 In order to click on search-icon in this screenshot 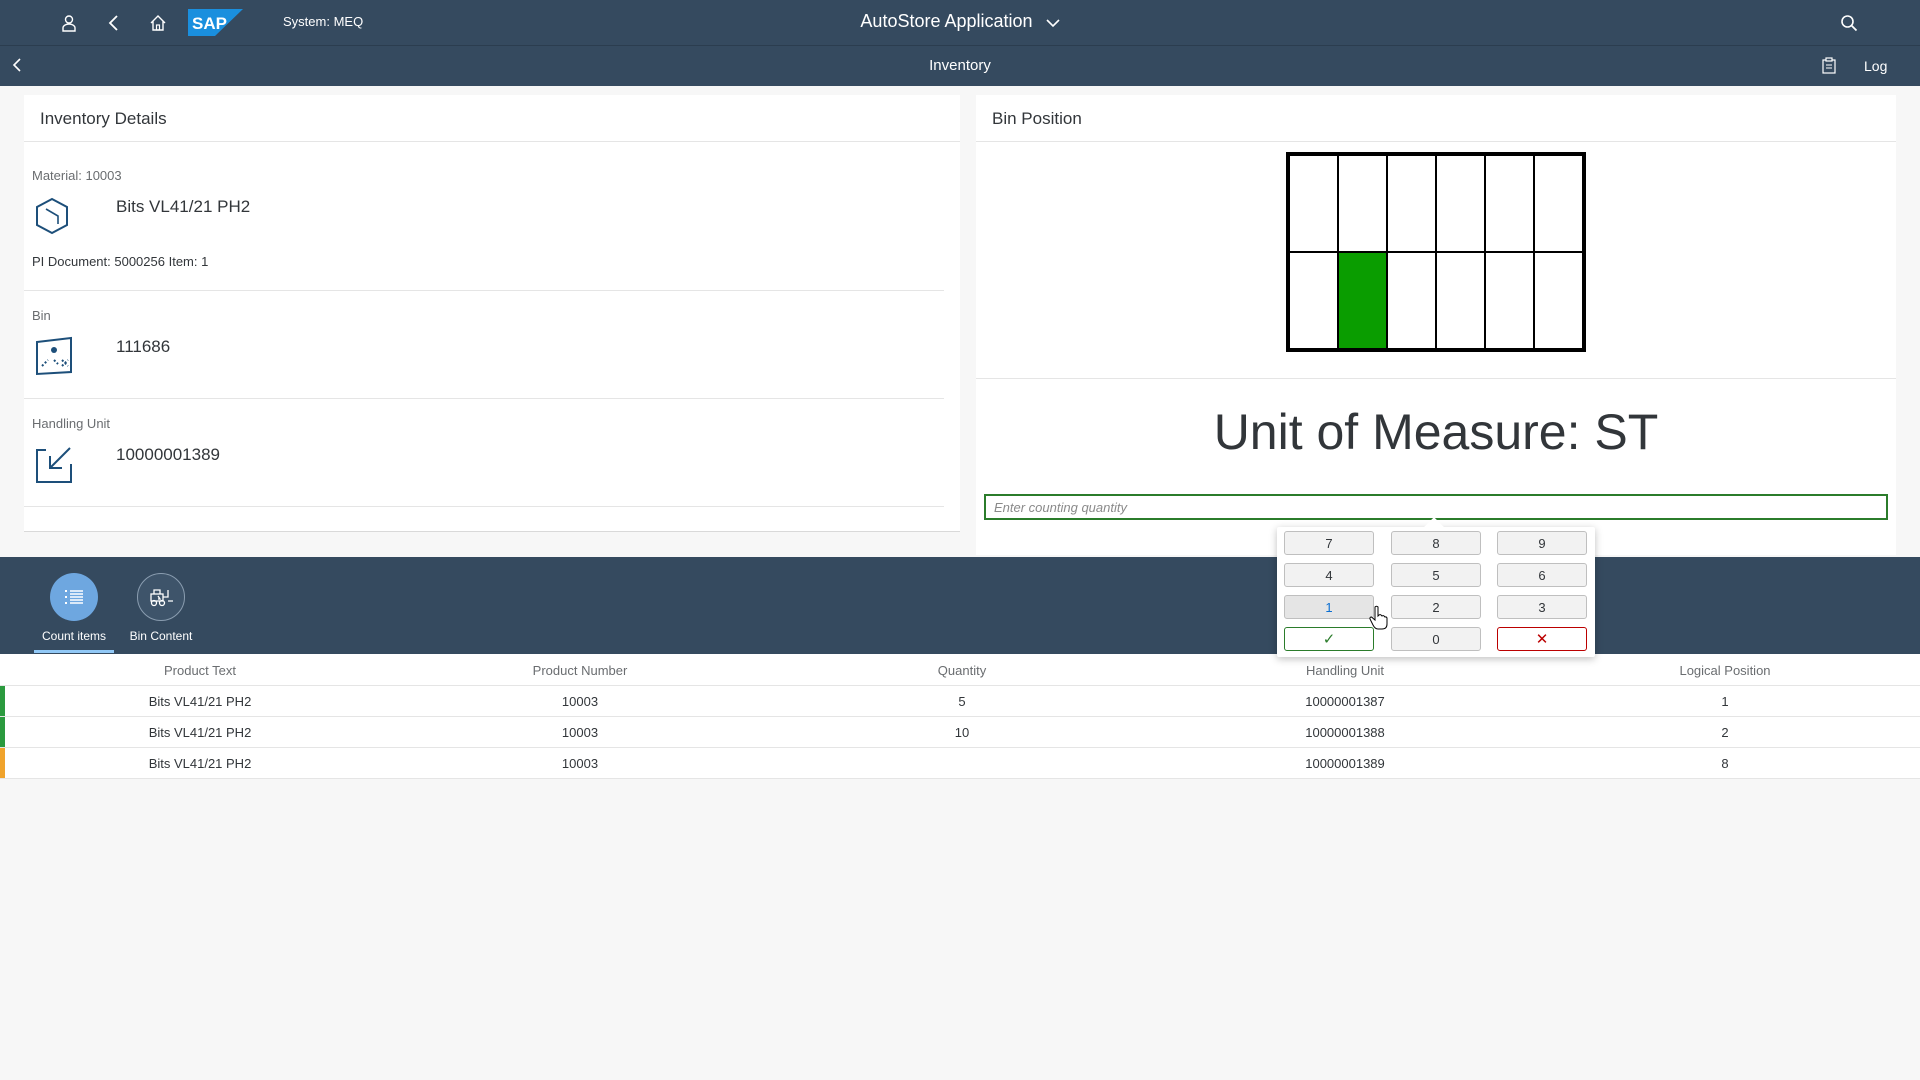, I will do `click(1849, 23)`.